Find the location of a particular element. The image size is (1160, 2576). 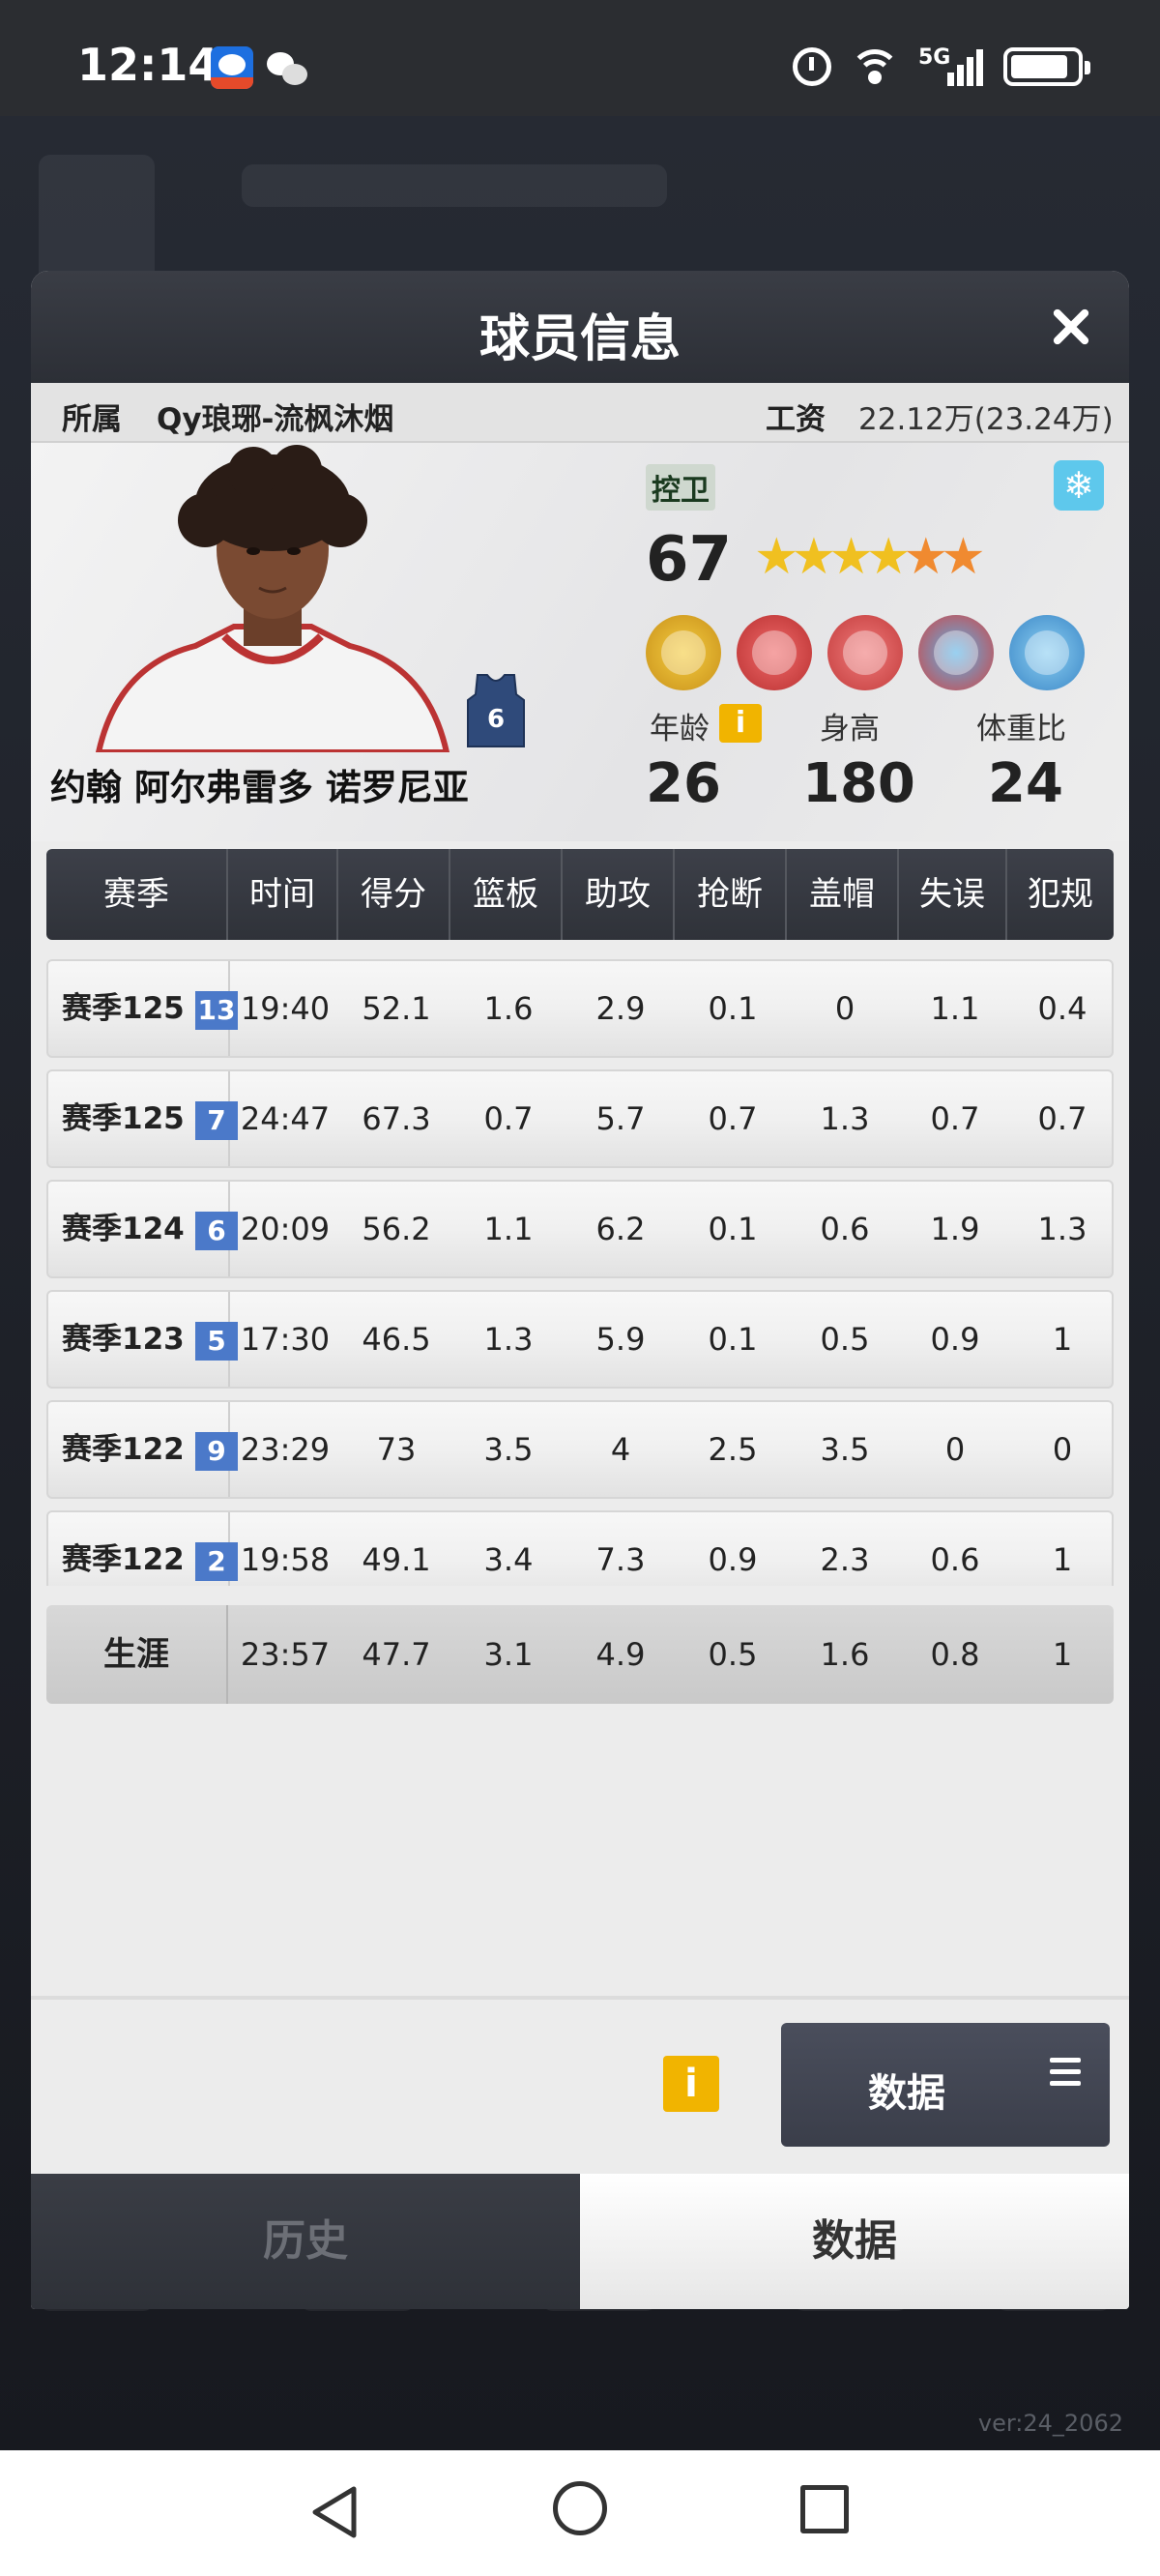

close-icon is located at coordinates (1071, 327).